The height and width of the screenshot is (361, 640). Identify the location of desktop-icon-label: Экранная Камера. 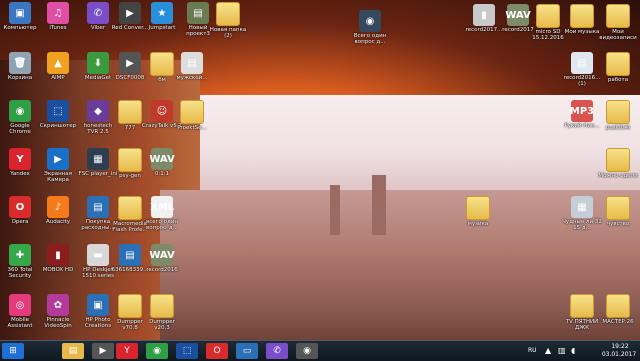
(58, 177).